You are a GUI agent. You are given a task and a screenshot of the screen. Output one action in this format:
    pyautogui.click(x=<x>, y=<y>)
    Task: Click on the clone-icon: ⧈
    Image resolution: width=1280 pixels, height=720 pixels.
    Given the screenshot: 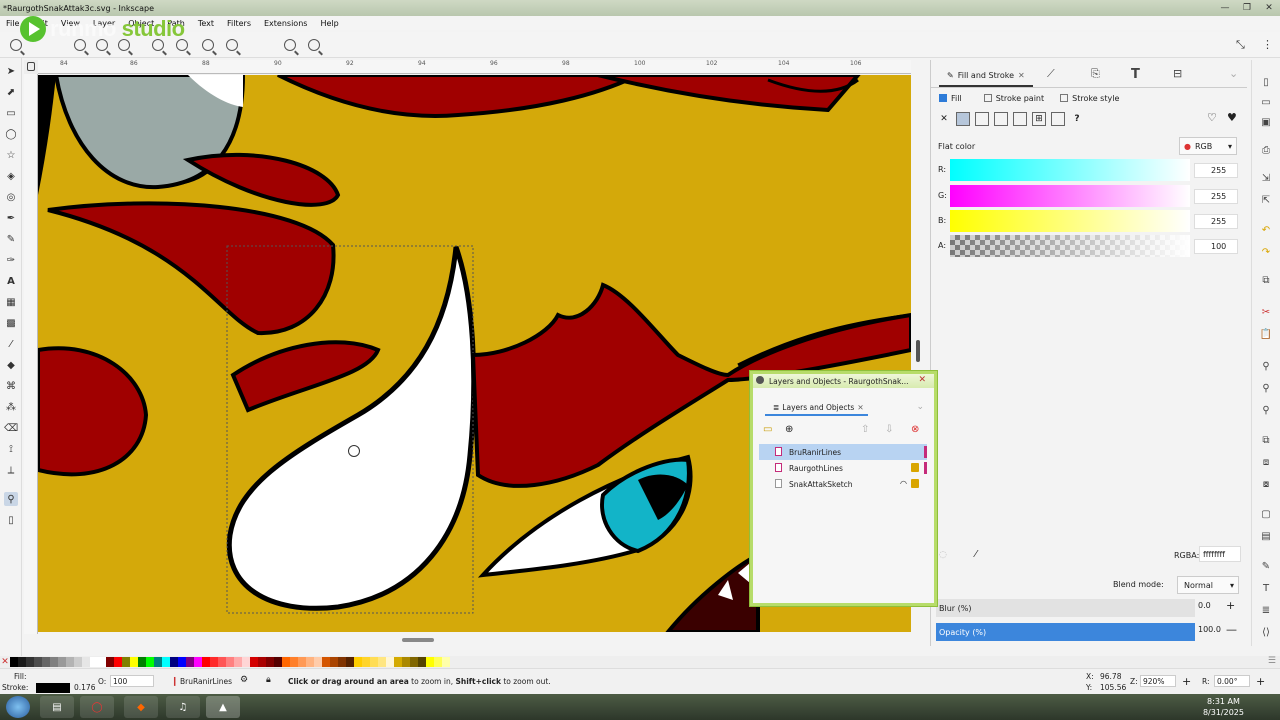 What is the action you would take?
    pyautogui.click(x=1266, y=462)
    